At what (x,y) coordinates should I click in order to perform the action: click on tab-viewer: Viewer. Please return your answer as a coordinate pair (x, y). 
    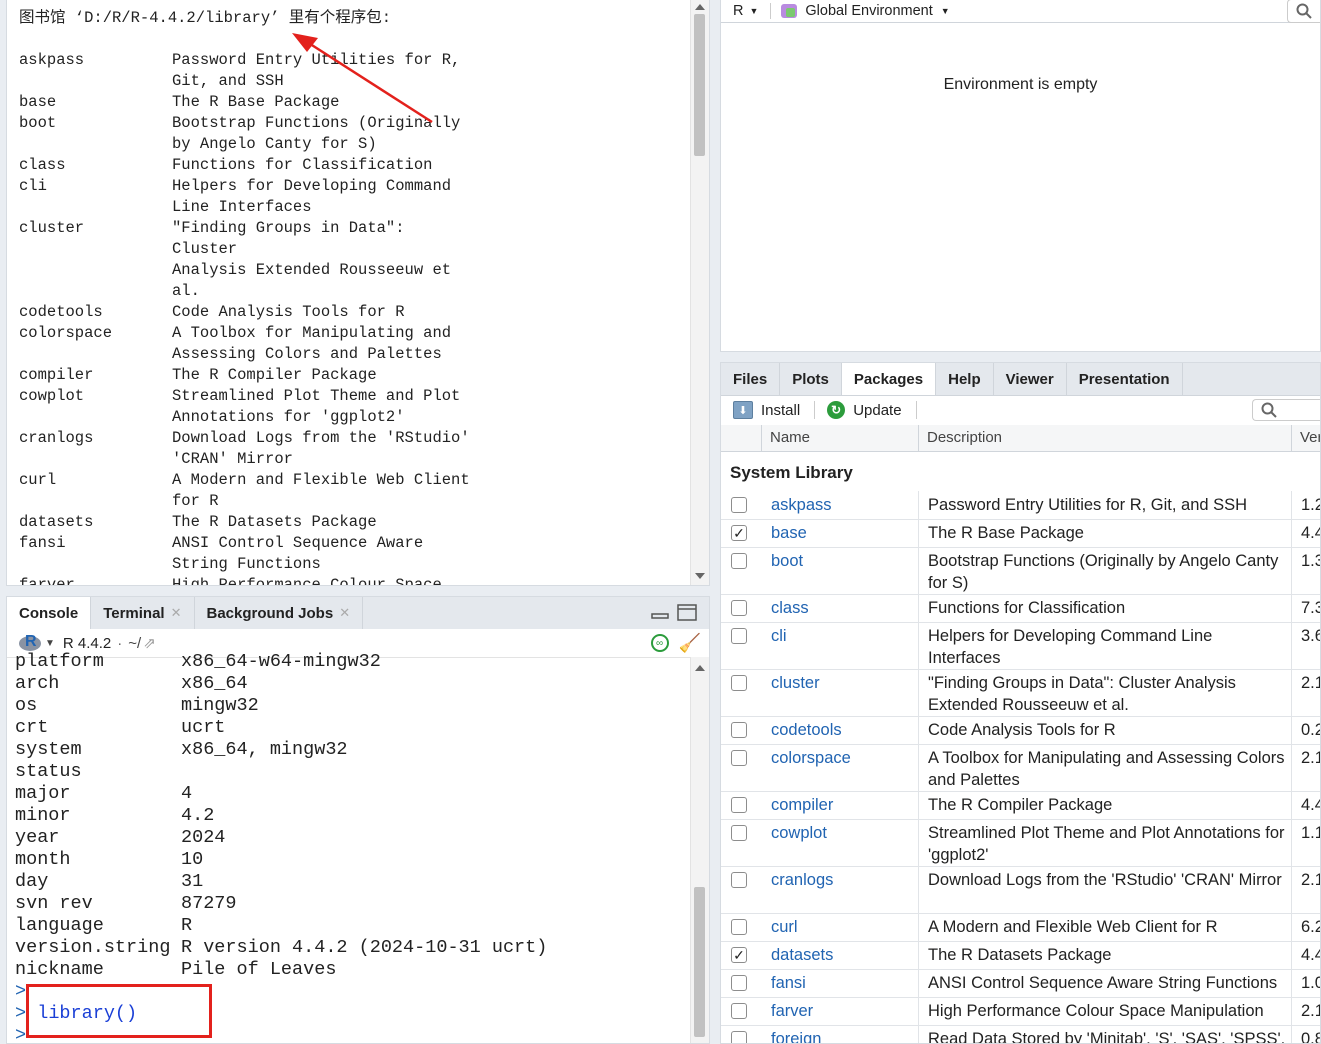
    Looking at the image, I should click on (1030, 379).